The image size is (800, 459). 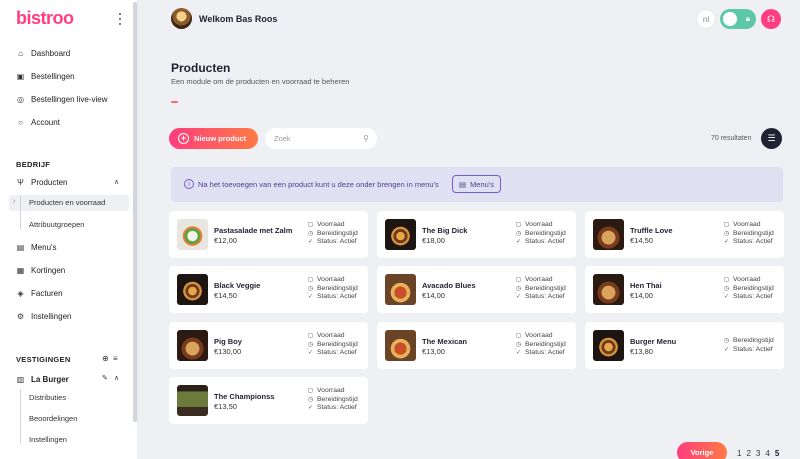 I want to click on toggle-knob, so click(x=730, y=19).